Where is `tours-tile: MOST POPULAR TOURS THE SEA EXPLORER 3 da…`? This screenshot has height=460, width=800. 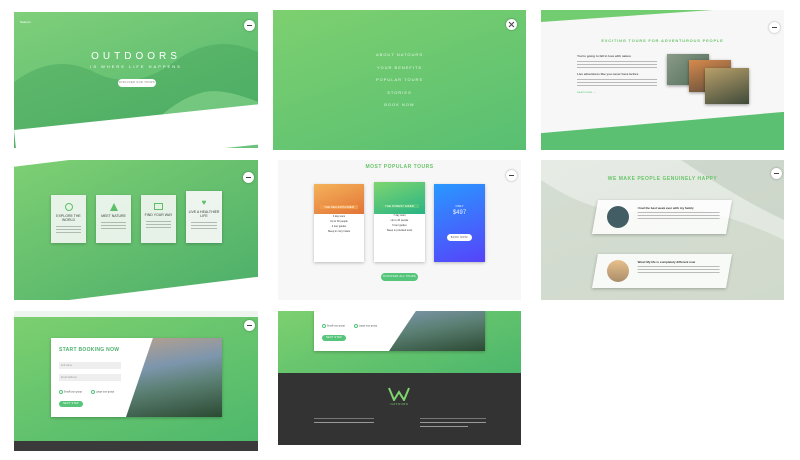
tours-tile: MOST POPULAR TOURS THE SEA EXPLORER 3 da… is located at coordinates (399, 230).